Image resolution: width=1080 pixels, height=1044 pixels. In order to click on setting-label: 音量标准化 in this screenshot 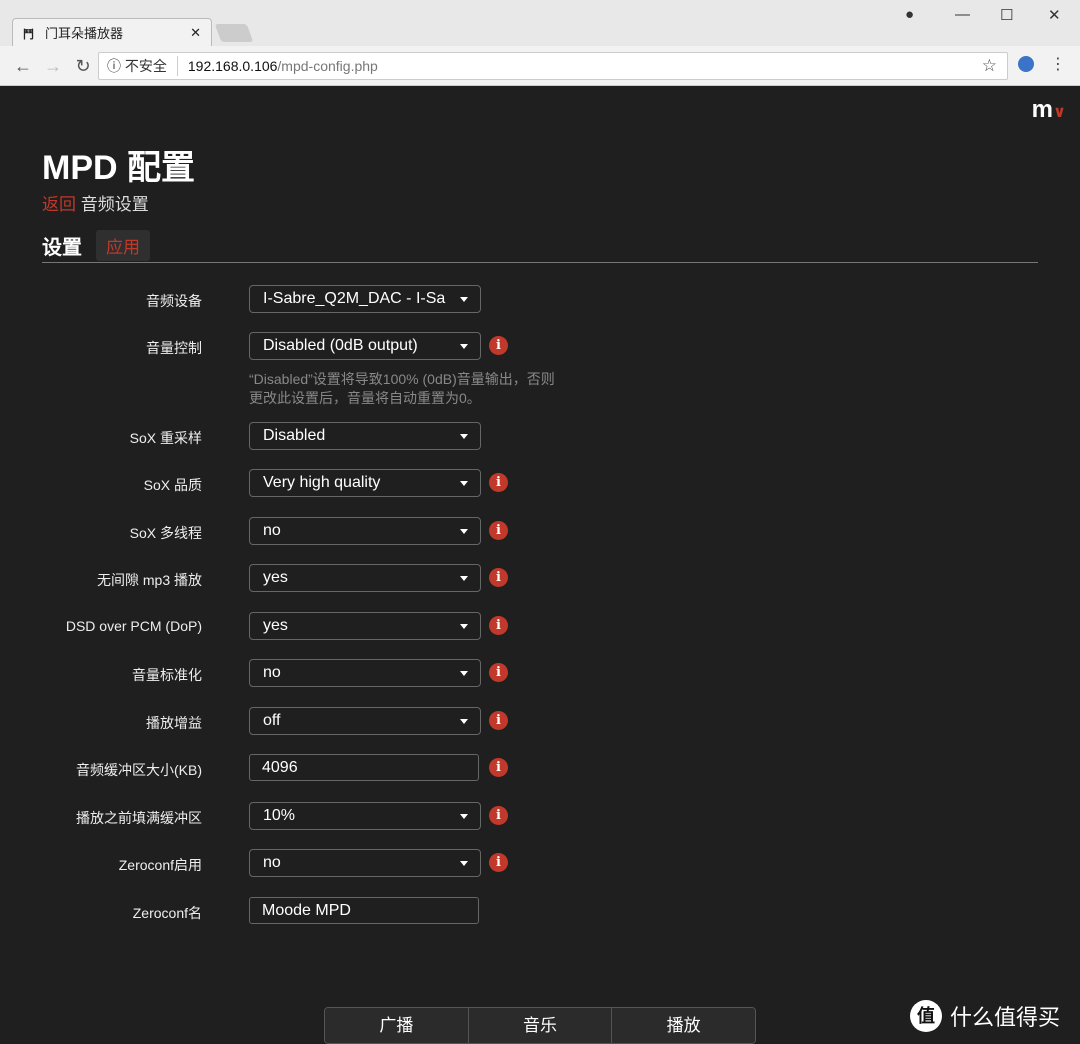, I will do `click(167, 675)`.